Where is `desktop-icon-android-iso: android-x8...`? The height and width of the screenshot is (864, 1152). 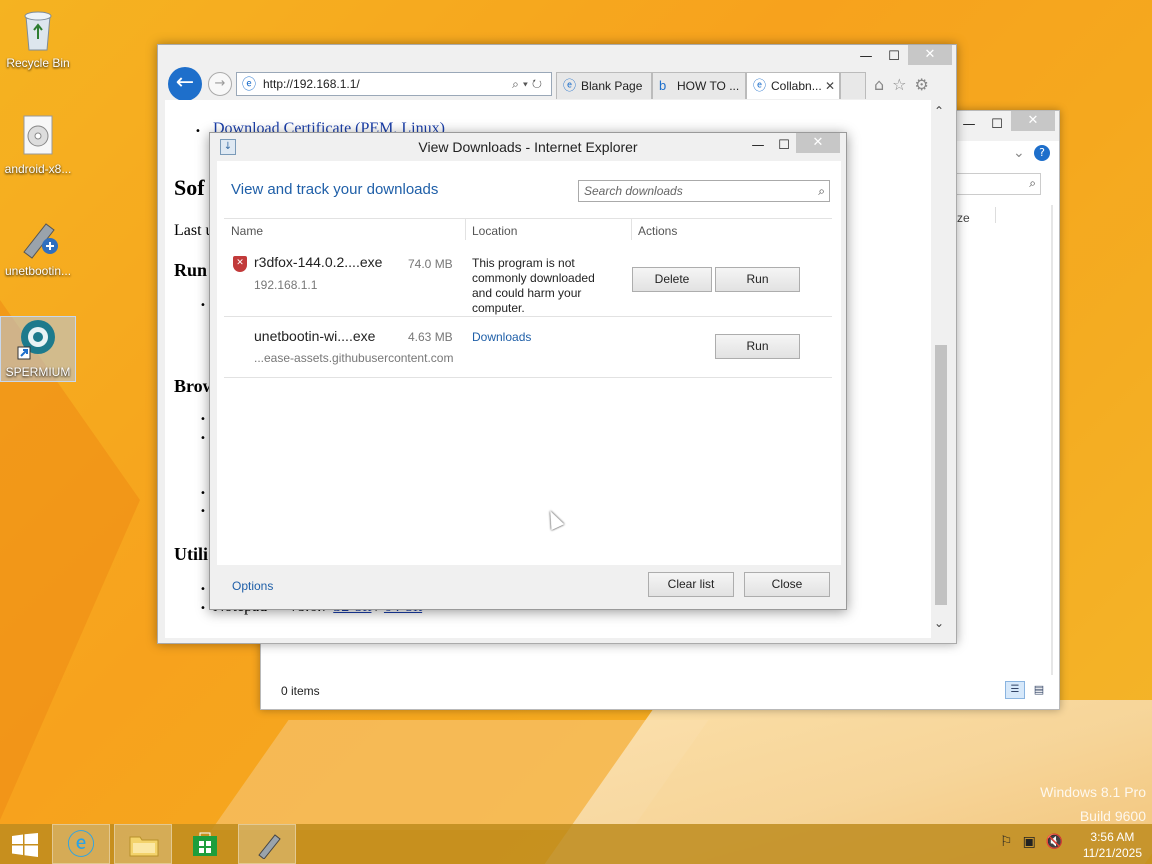
desktop-icon-android-iso: android-x8... is located at coordinates (38, 145).